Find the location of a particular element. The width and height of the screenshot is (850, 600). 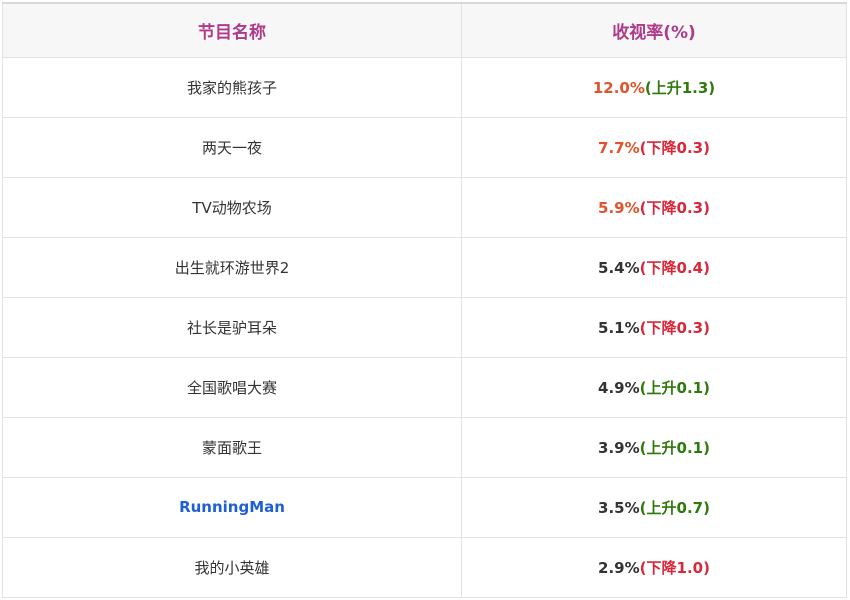

rating-value: 7.7% is located at coordinates (619, 147).